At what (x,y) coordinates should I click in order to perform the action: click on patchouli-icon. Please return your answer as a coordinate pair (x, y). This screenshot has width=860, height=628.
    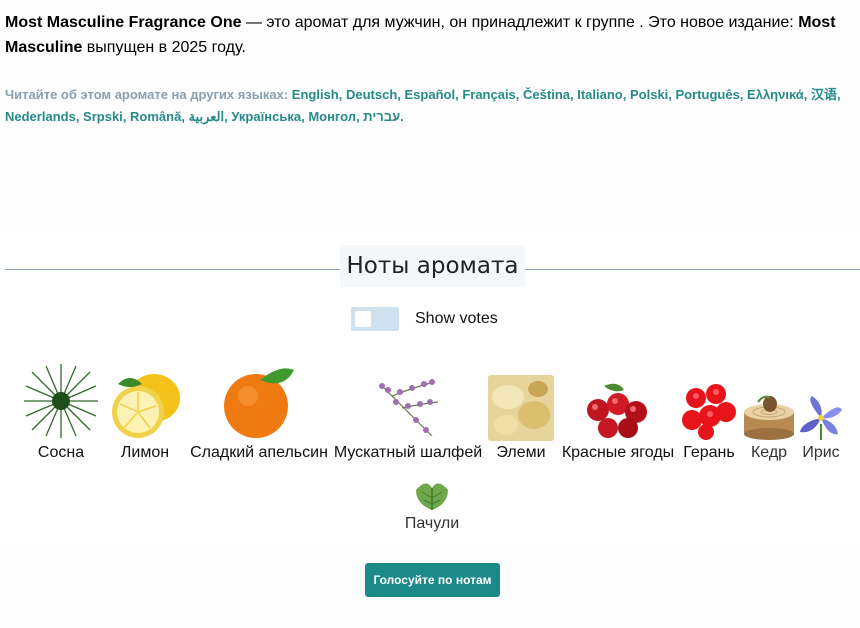
    Looking at the image, I should click on (432, 496).